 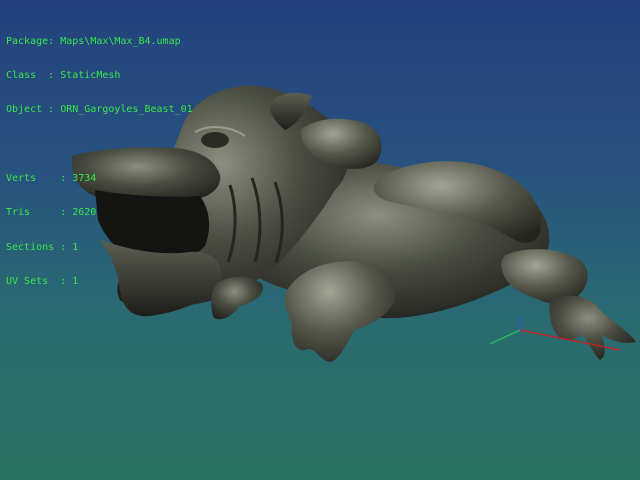 I want to click on sections-line: Sections : 1, so click(x=42, y=247).